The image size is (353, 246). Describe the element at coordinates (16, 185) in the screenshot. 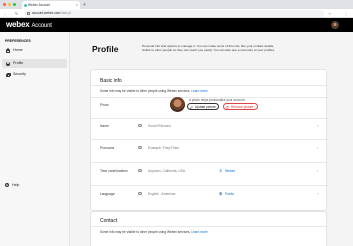

I see `help-label: Help` at that location.